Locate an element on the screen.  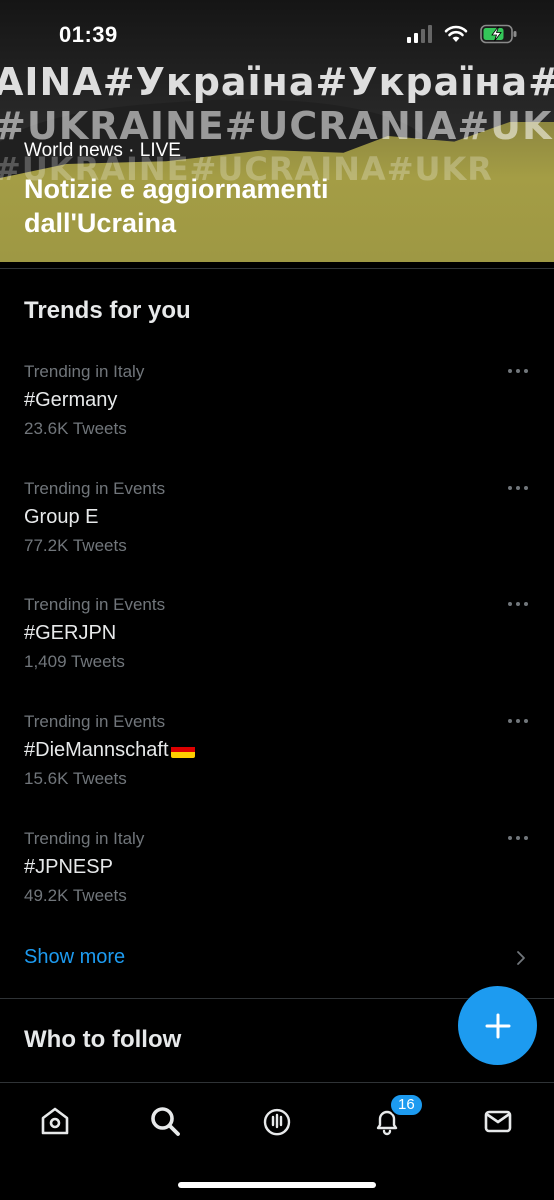
tab-home is located at coordinates (55, 1121).